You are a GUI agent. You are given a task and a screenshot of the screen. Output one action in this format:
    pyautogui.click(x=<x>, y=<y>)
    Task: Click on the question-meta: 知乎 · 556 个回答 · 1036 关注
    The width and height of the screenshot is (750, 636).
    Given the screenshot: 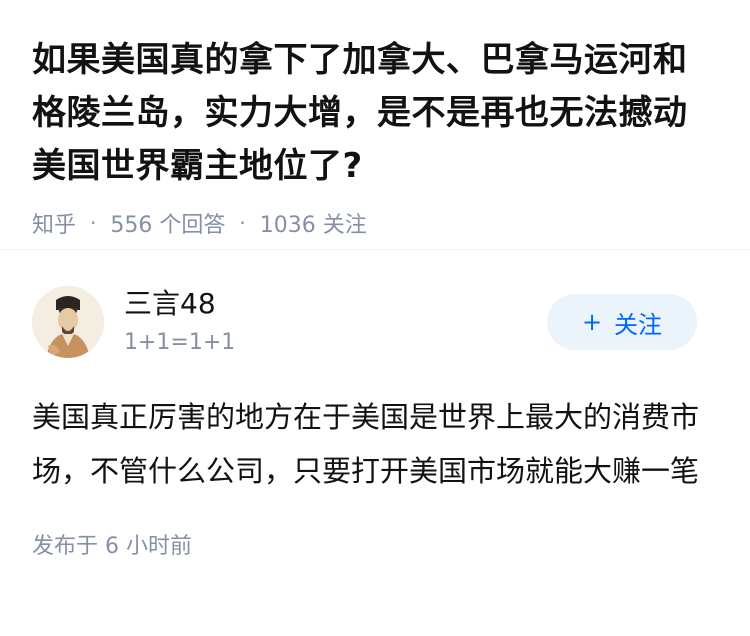 What is the action you would take?
    pyautogui.click(x=375, y=223)
    